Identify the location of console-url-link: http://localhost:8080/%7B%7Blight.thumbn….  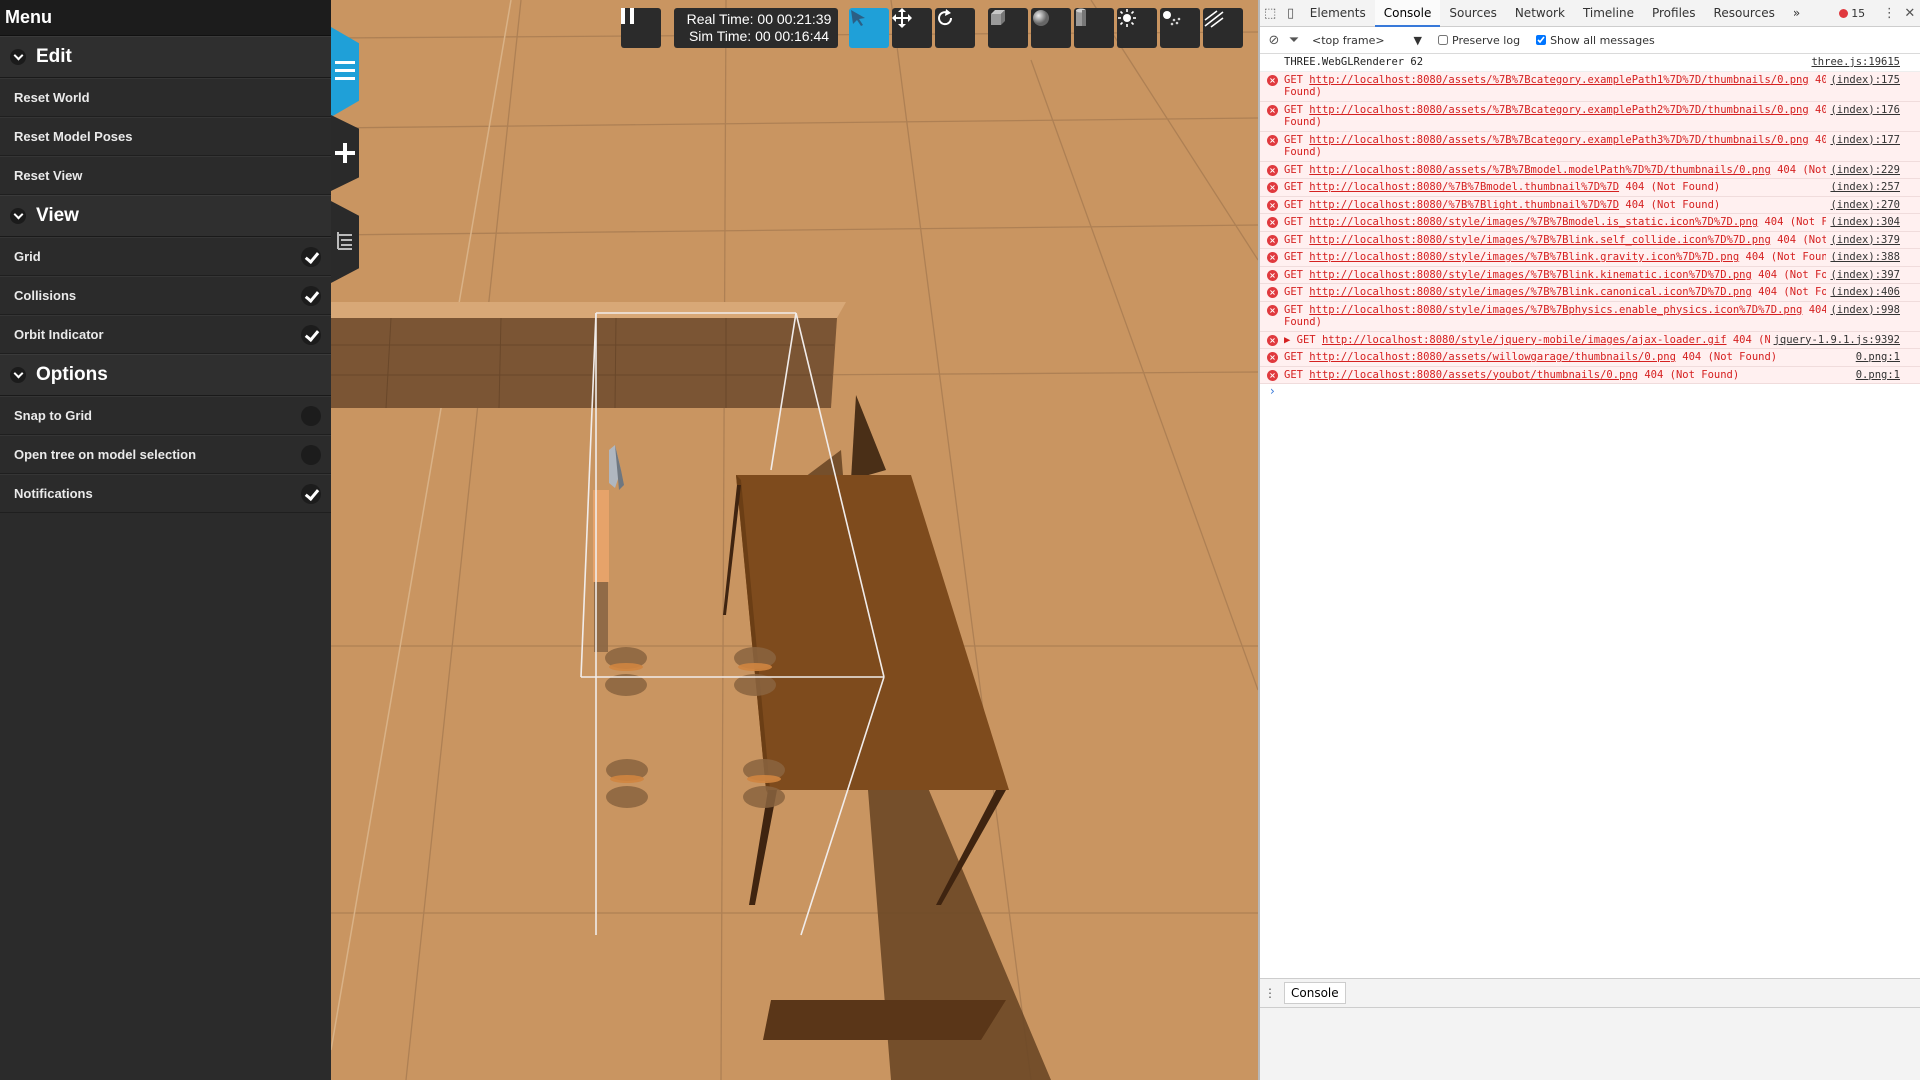
(1464, 205).